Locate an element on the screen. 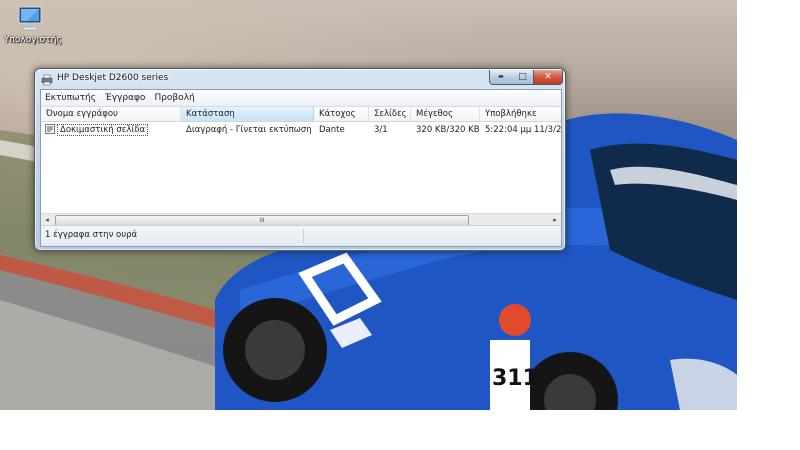 This screenshot has width=800, height=450. window-titlebar: HP Deskjet D2600 series ▬ □ ✕ is located at coordinates (300, 79).